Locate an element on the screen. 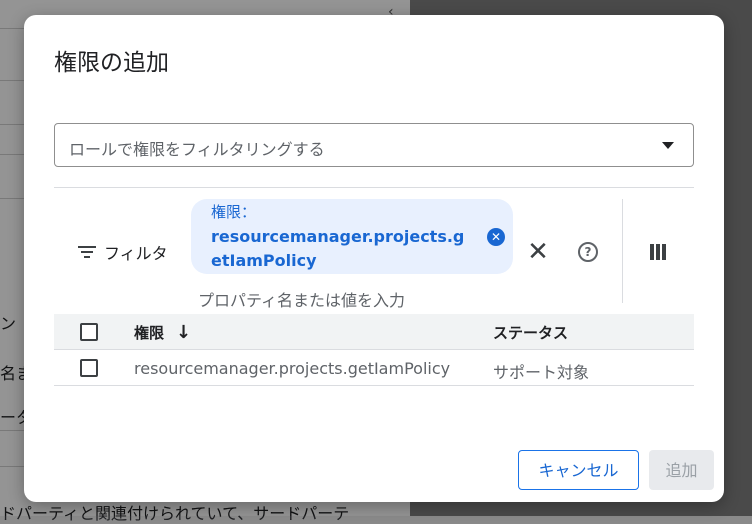  select-all-checkbox is located at coordinates (89, 332).